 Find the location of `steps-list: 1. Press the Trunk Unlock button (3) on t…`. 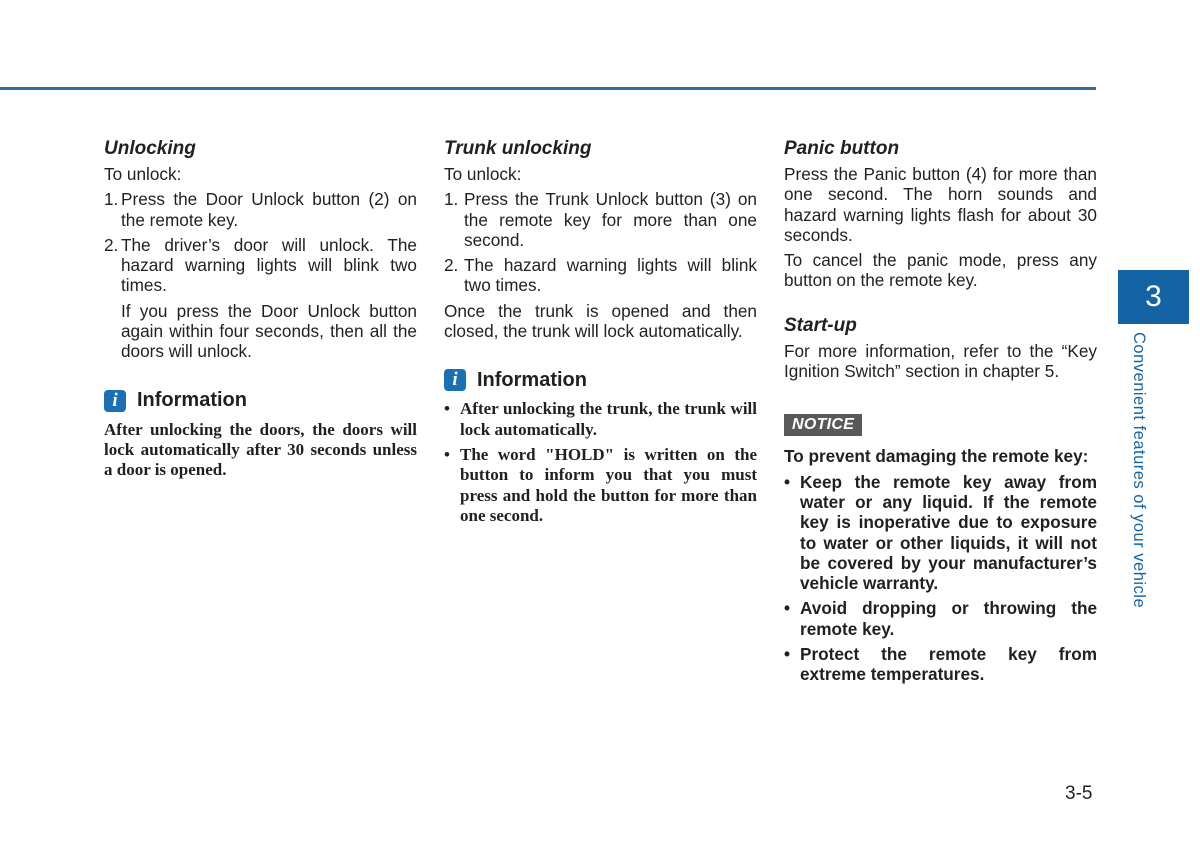

steps-list: 1. Press the Trunk Unlock button (3) on t… is located at coordinates (600, 242).